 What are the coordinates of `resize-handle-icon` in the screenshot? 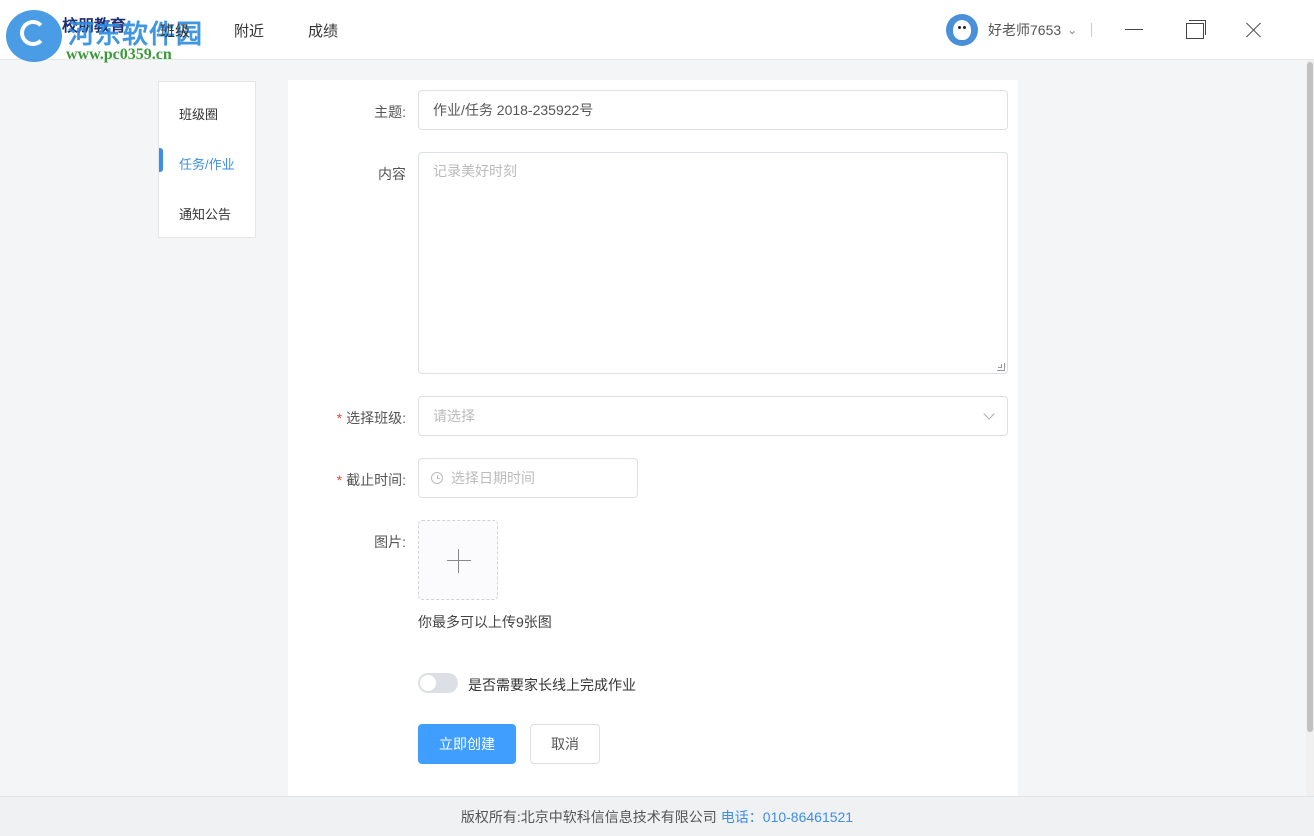 It's located at (1001, 367).